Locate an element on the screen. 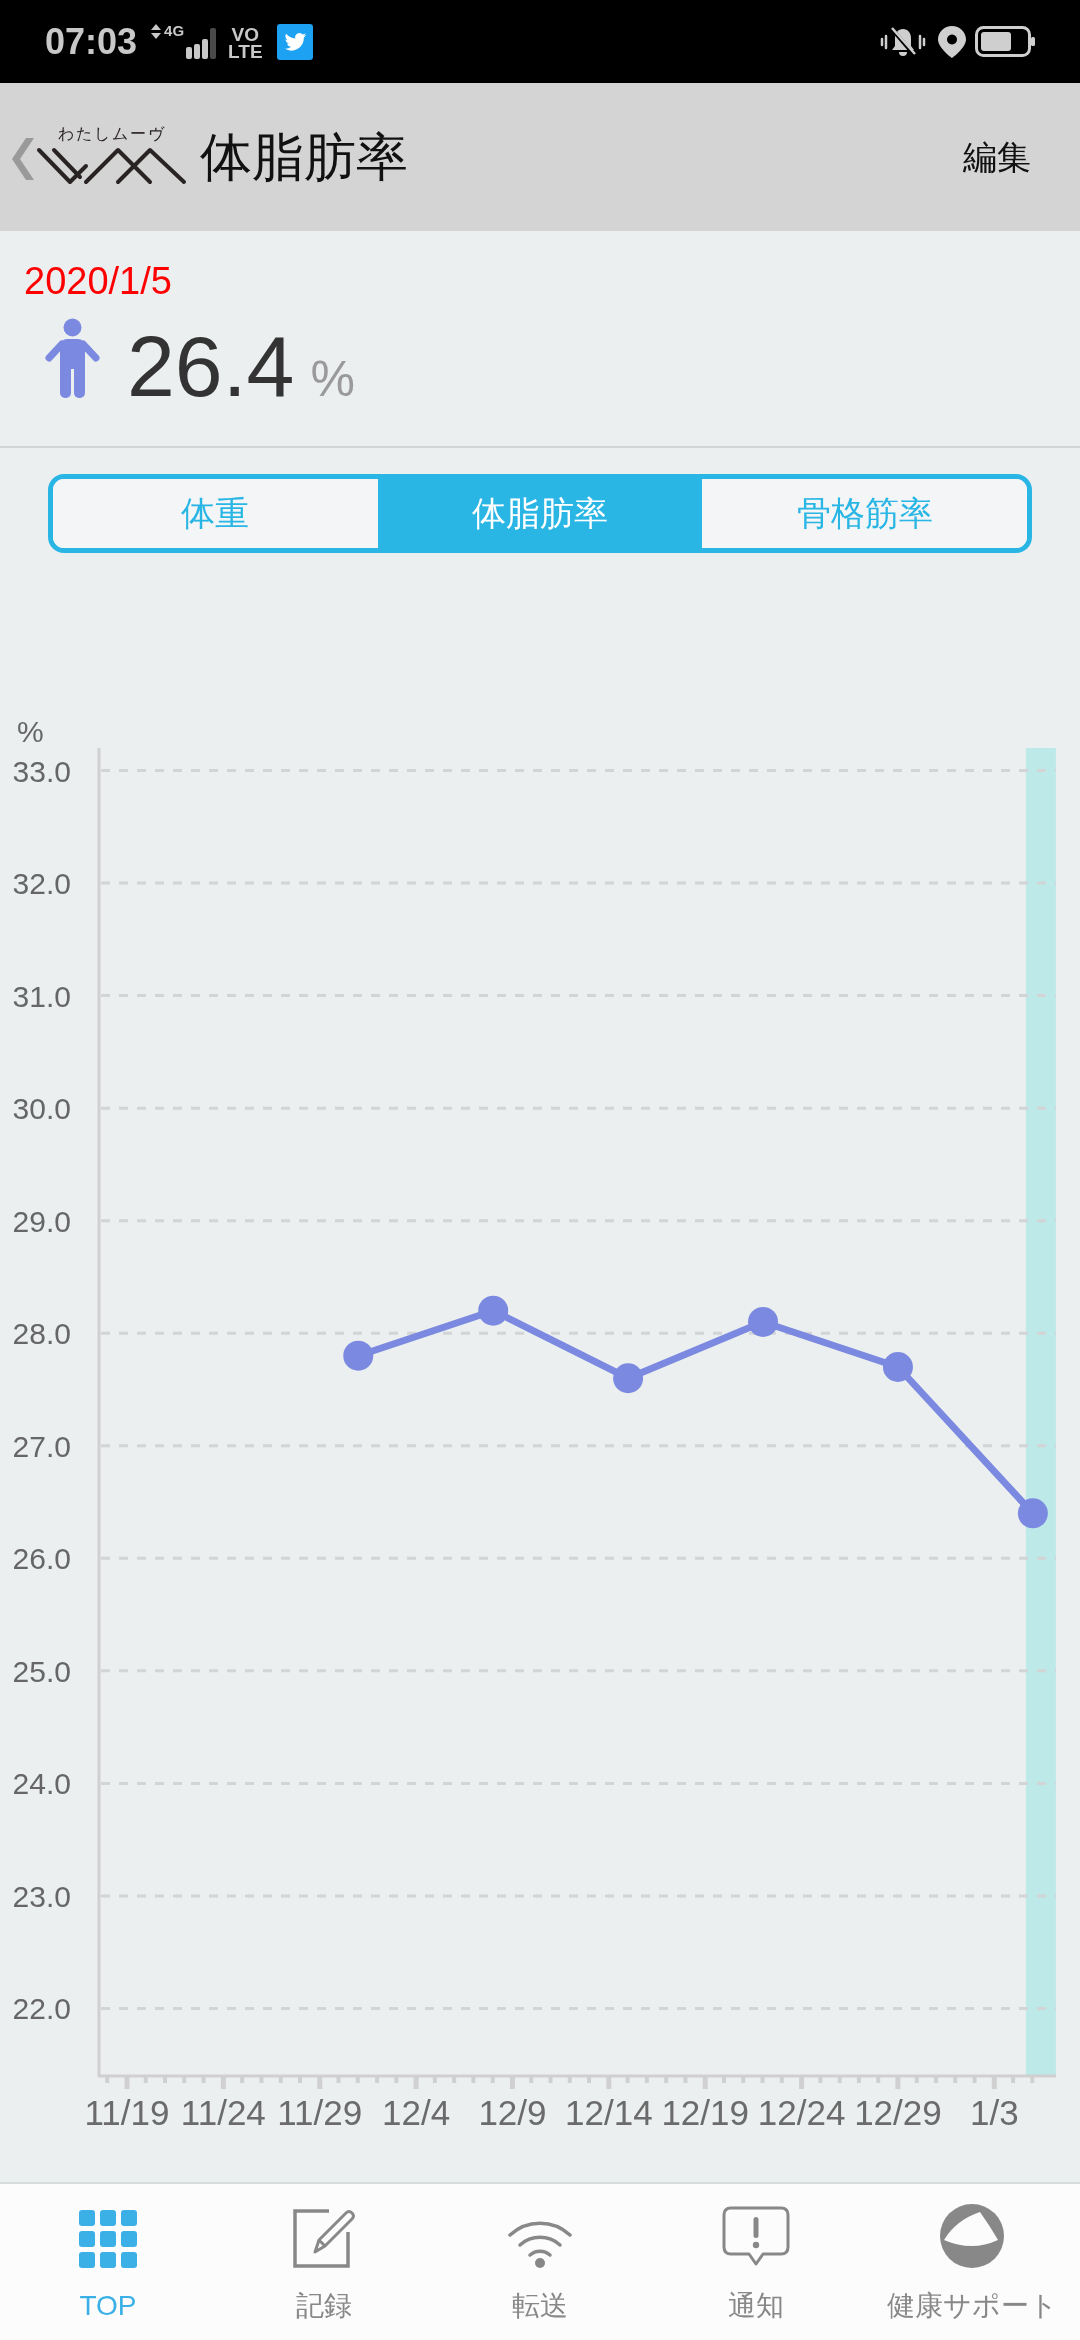  nav-tab: 通知 is located at coordinates (756, 2262).